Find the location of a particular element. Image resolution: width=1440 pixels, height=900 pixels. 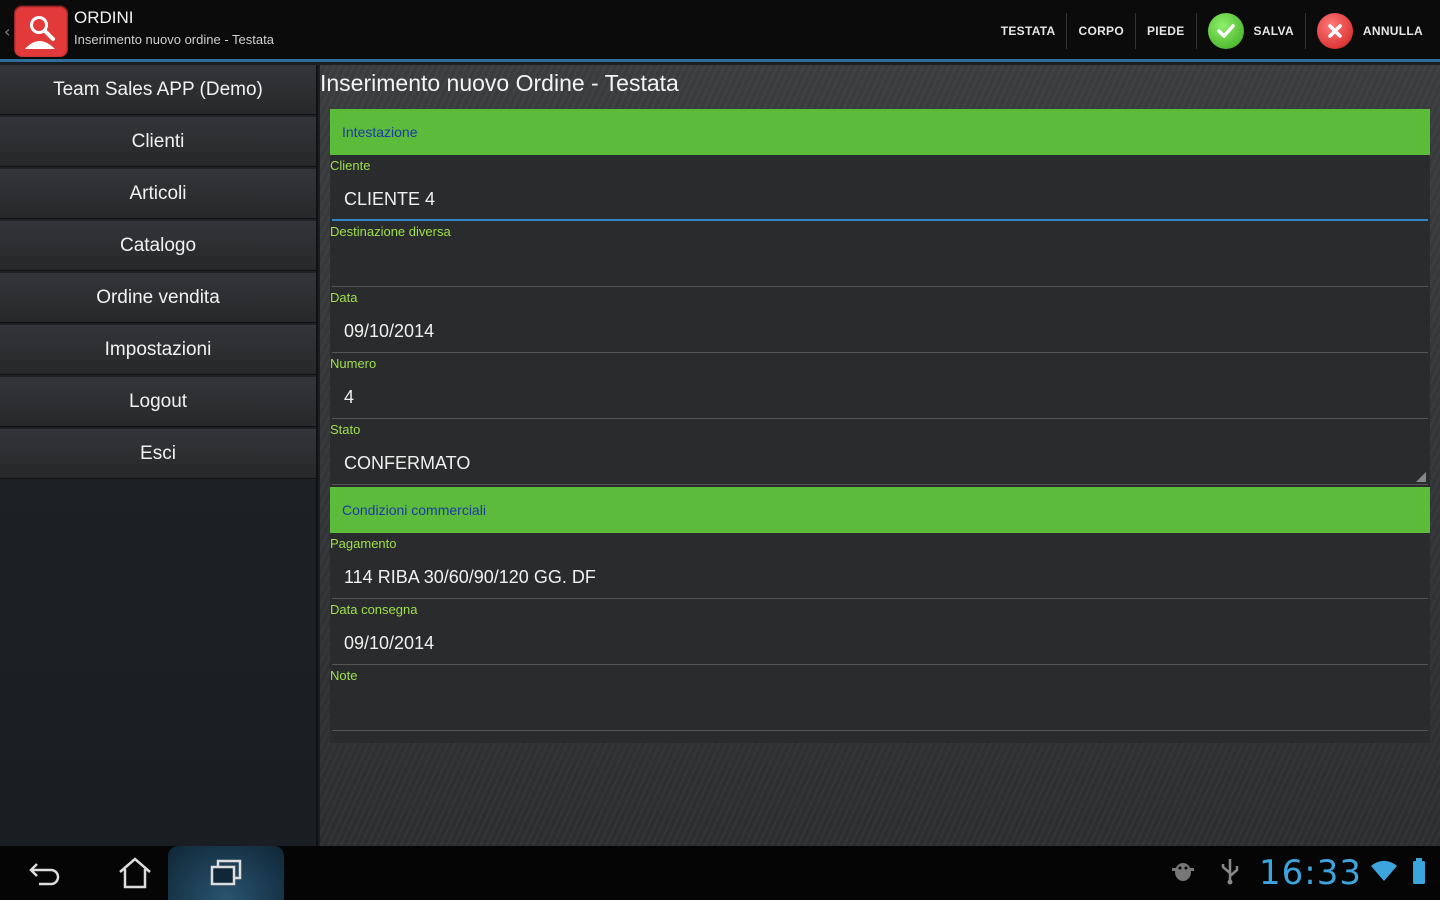

cliente-field: CLIENTE 4 is located at coordinates (880, 199).